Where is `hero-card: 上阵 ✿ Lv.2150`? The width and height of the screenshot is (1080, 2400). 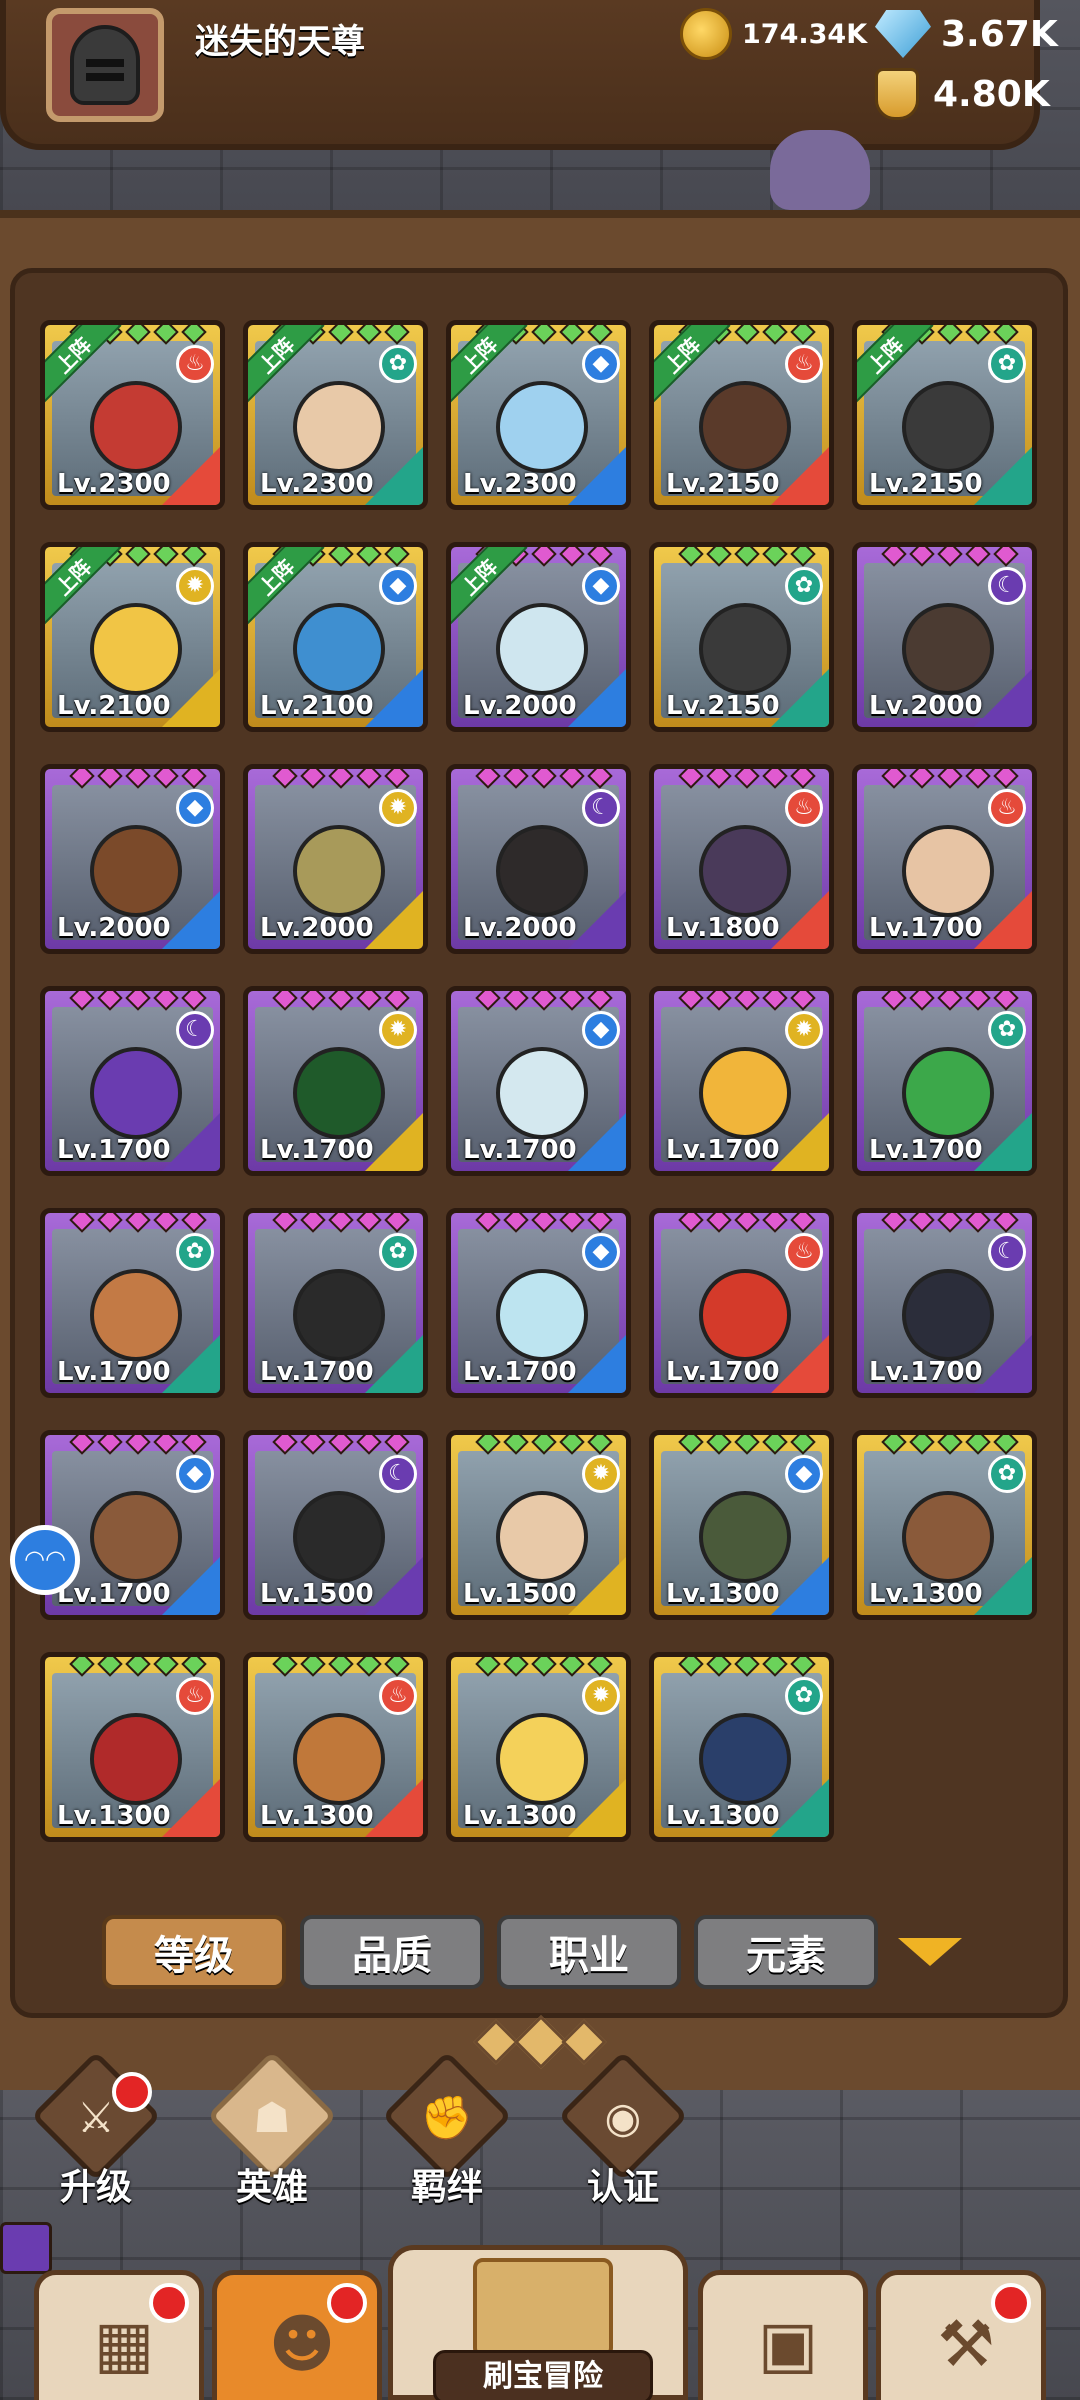 hero-card: 上阵 ✿ Lv.2150 is located at coordinates (944, 415).